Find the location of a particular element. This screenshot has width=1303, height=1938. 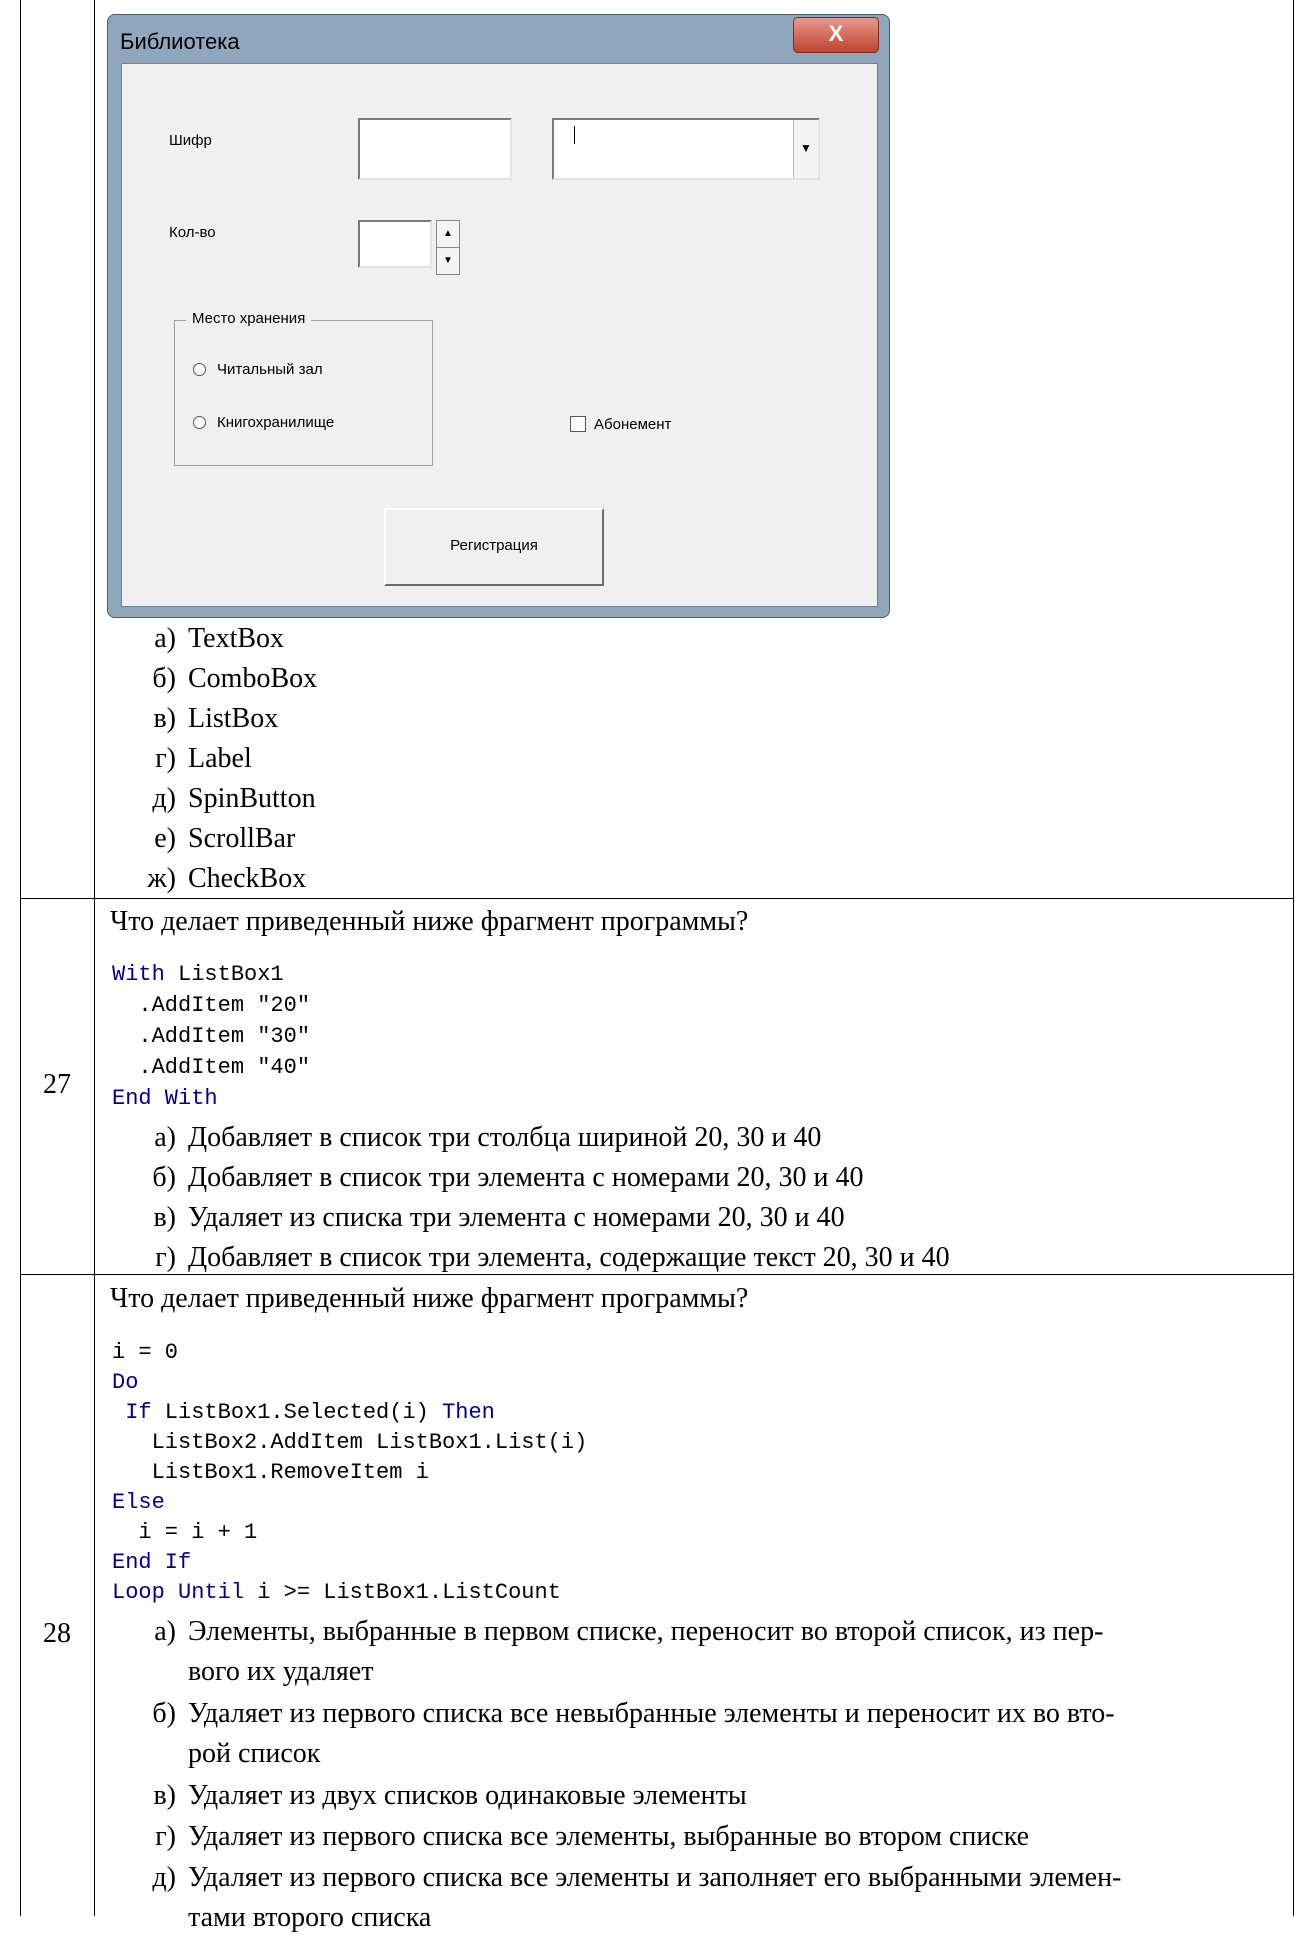

option-item: ж) CheckBox is located at coordinates (227, 878).